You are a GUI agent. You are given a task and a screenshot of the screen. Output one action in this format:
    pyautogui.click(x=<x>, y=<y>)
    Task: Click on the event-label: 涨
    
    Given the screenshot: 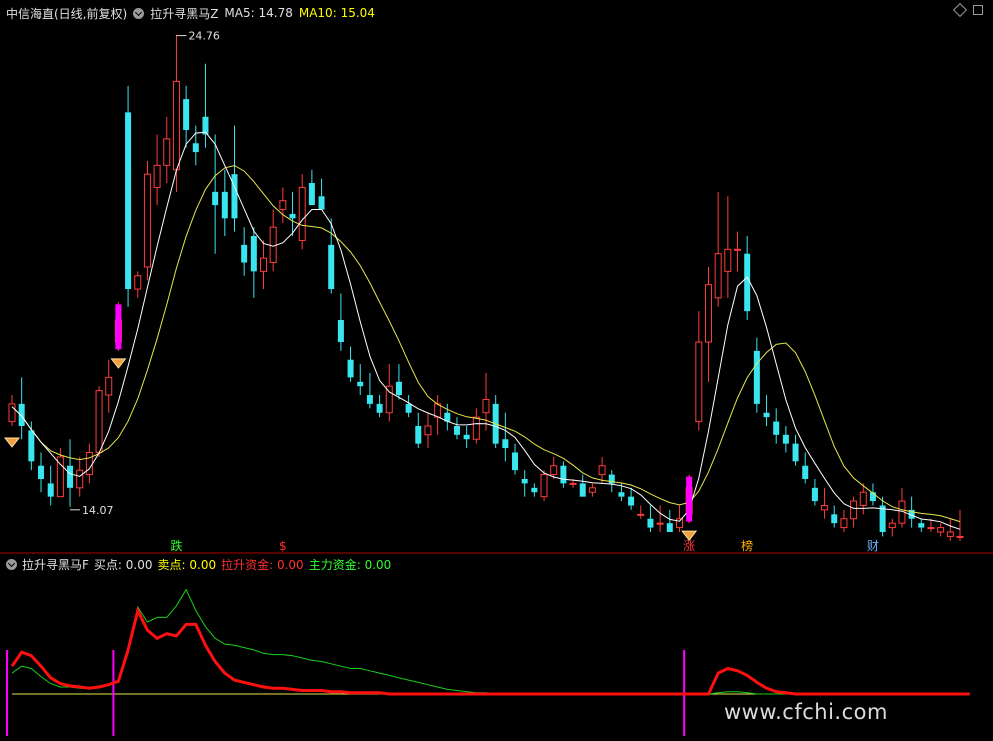 What is the action you would take?
    pyautogui.click(x=689, y=545)
    